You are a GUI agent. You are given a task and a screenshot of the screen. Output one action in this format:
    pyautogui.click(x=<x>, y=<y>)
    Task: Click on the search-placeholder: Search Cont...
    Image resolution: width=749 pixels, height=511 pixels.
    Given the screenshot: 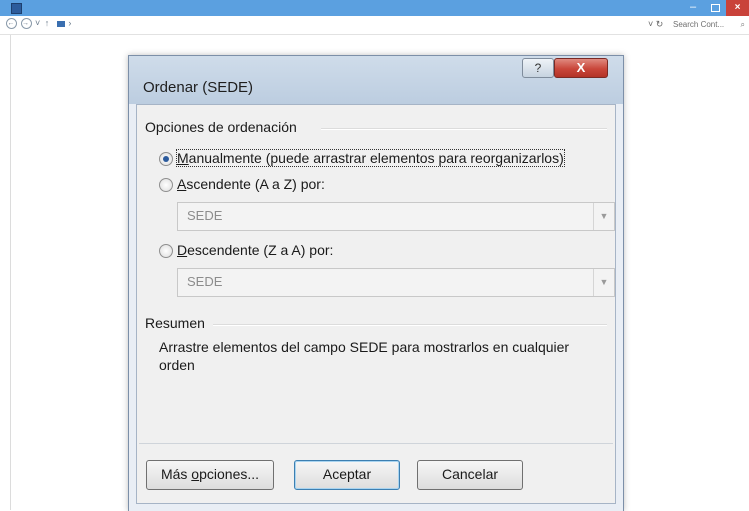 What is the action you would take?
    pyautogui.click(x=699, y=24)
    